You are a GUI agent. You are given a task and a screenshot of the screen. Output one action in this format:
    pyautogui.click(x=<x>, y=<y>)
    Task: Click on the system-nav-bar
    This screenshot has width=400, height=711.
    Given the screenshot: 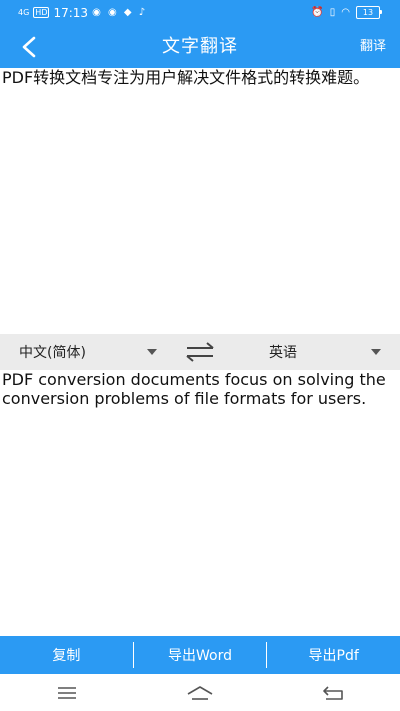 What is the action you would take?
    pyautogui.click(x=200, y=692)
    